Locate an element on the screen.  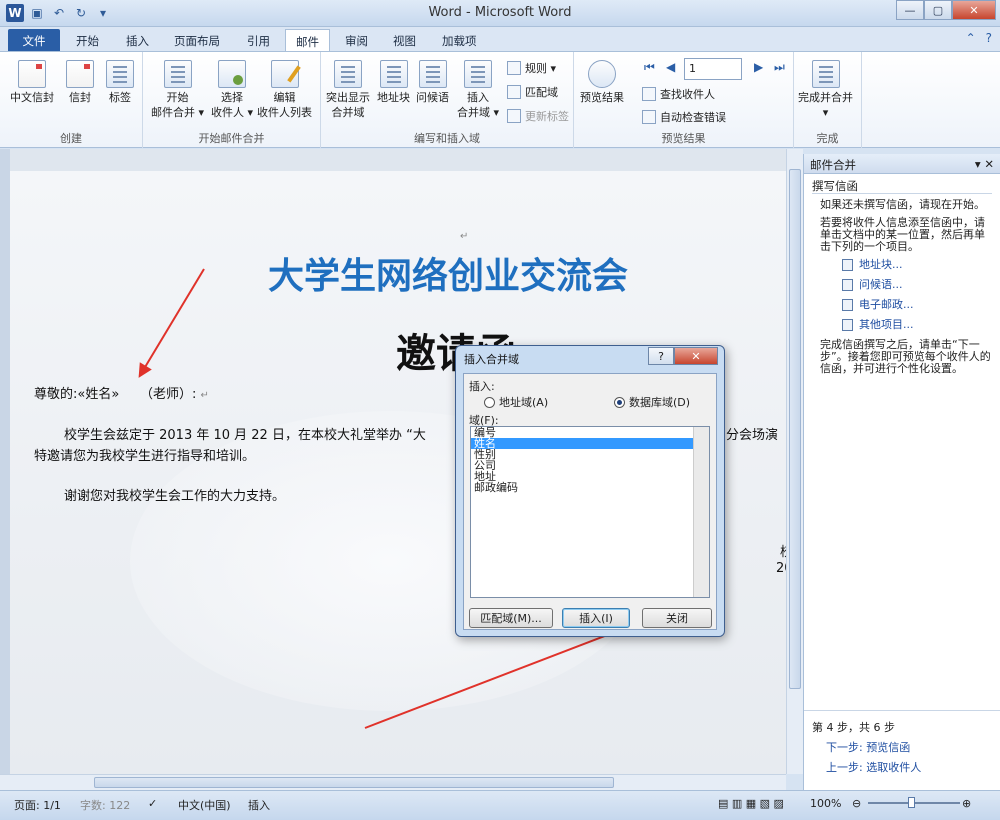
close-button: 关闭 is located at coordinates (677, 618).